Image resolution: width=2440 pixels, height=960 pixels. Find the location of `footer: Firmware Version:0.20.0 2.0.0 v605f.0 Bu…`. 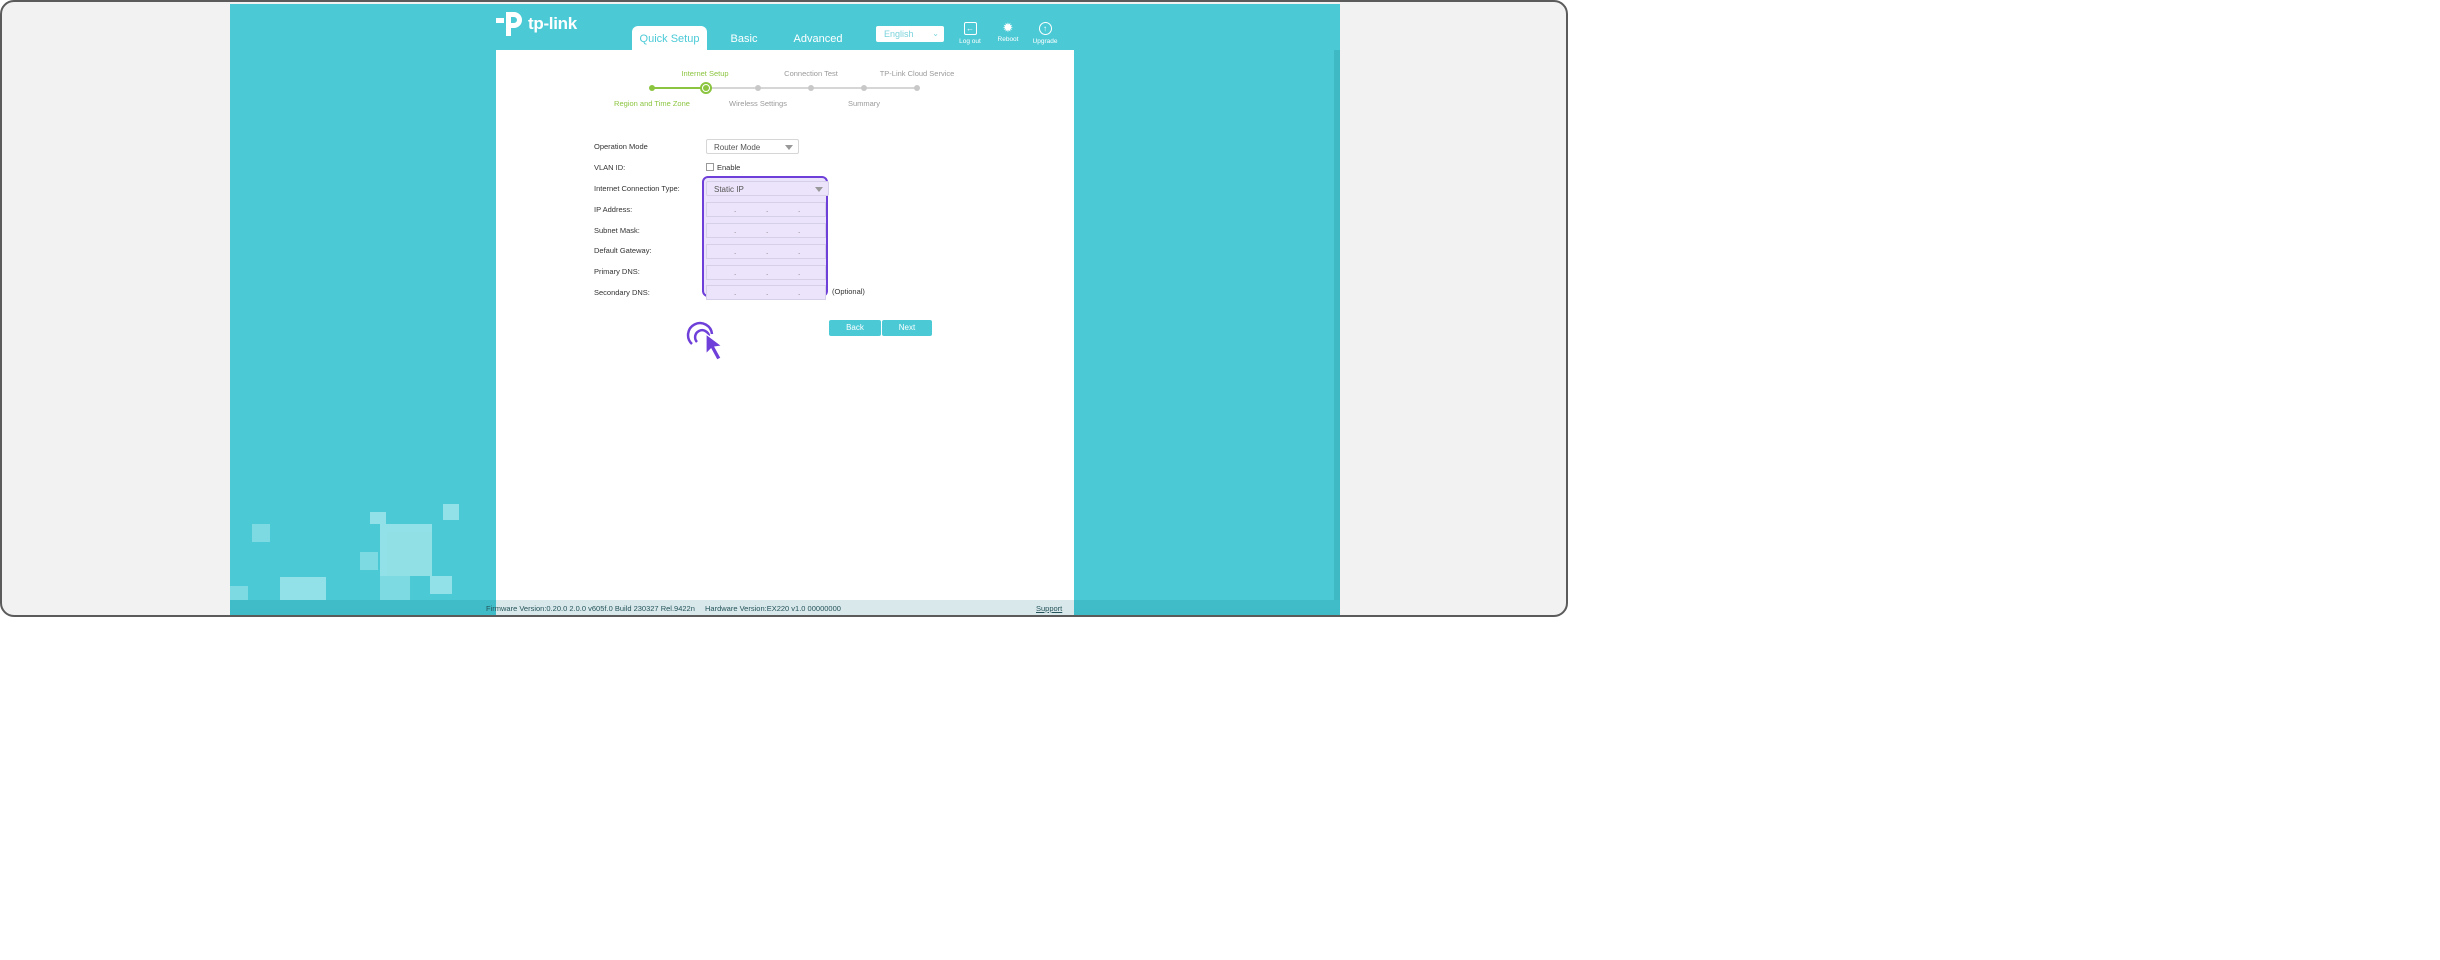

footer: Firmware Version:0.20.0 2.0.0 v605f.0 Bu… is located at coordinates (785, 607).